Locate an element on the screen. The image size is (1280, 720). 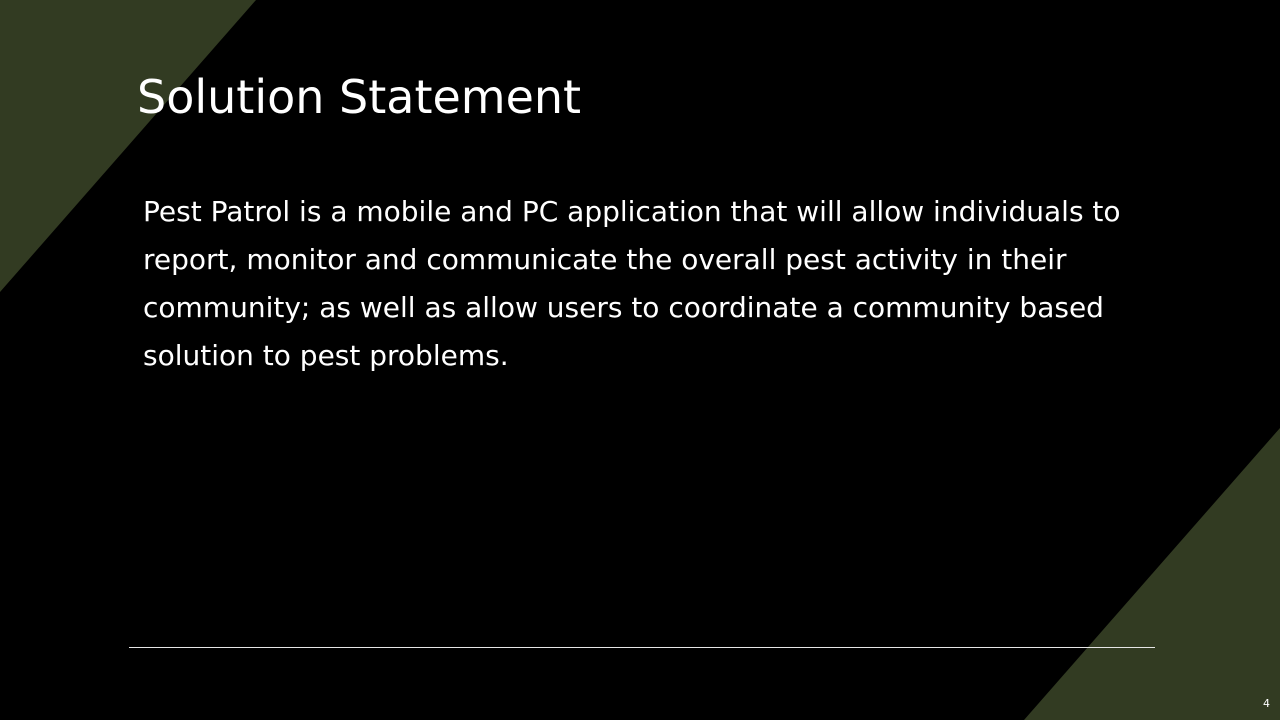
footer-divider is located at coordinates (642, 647).